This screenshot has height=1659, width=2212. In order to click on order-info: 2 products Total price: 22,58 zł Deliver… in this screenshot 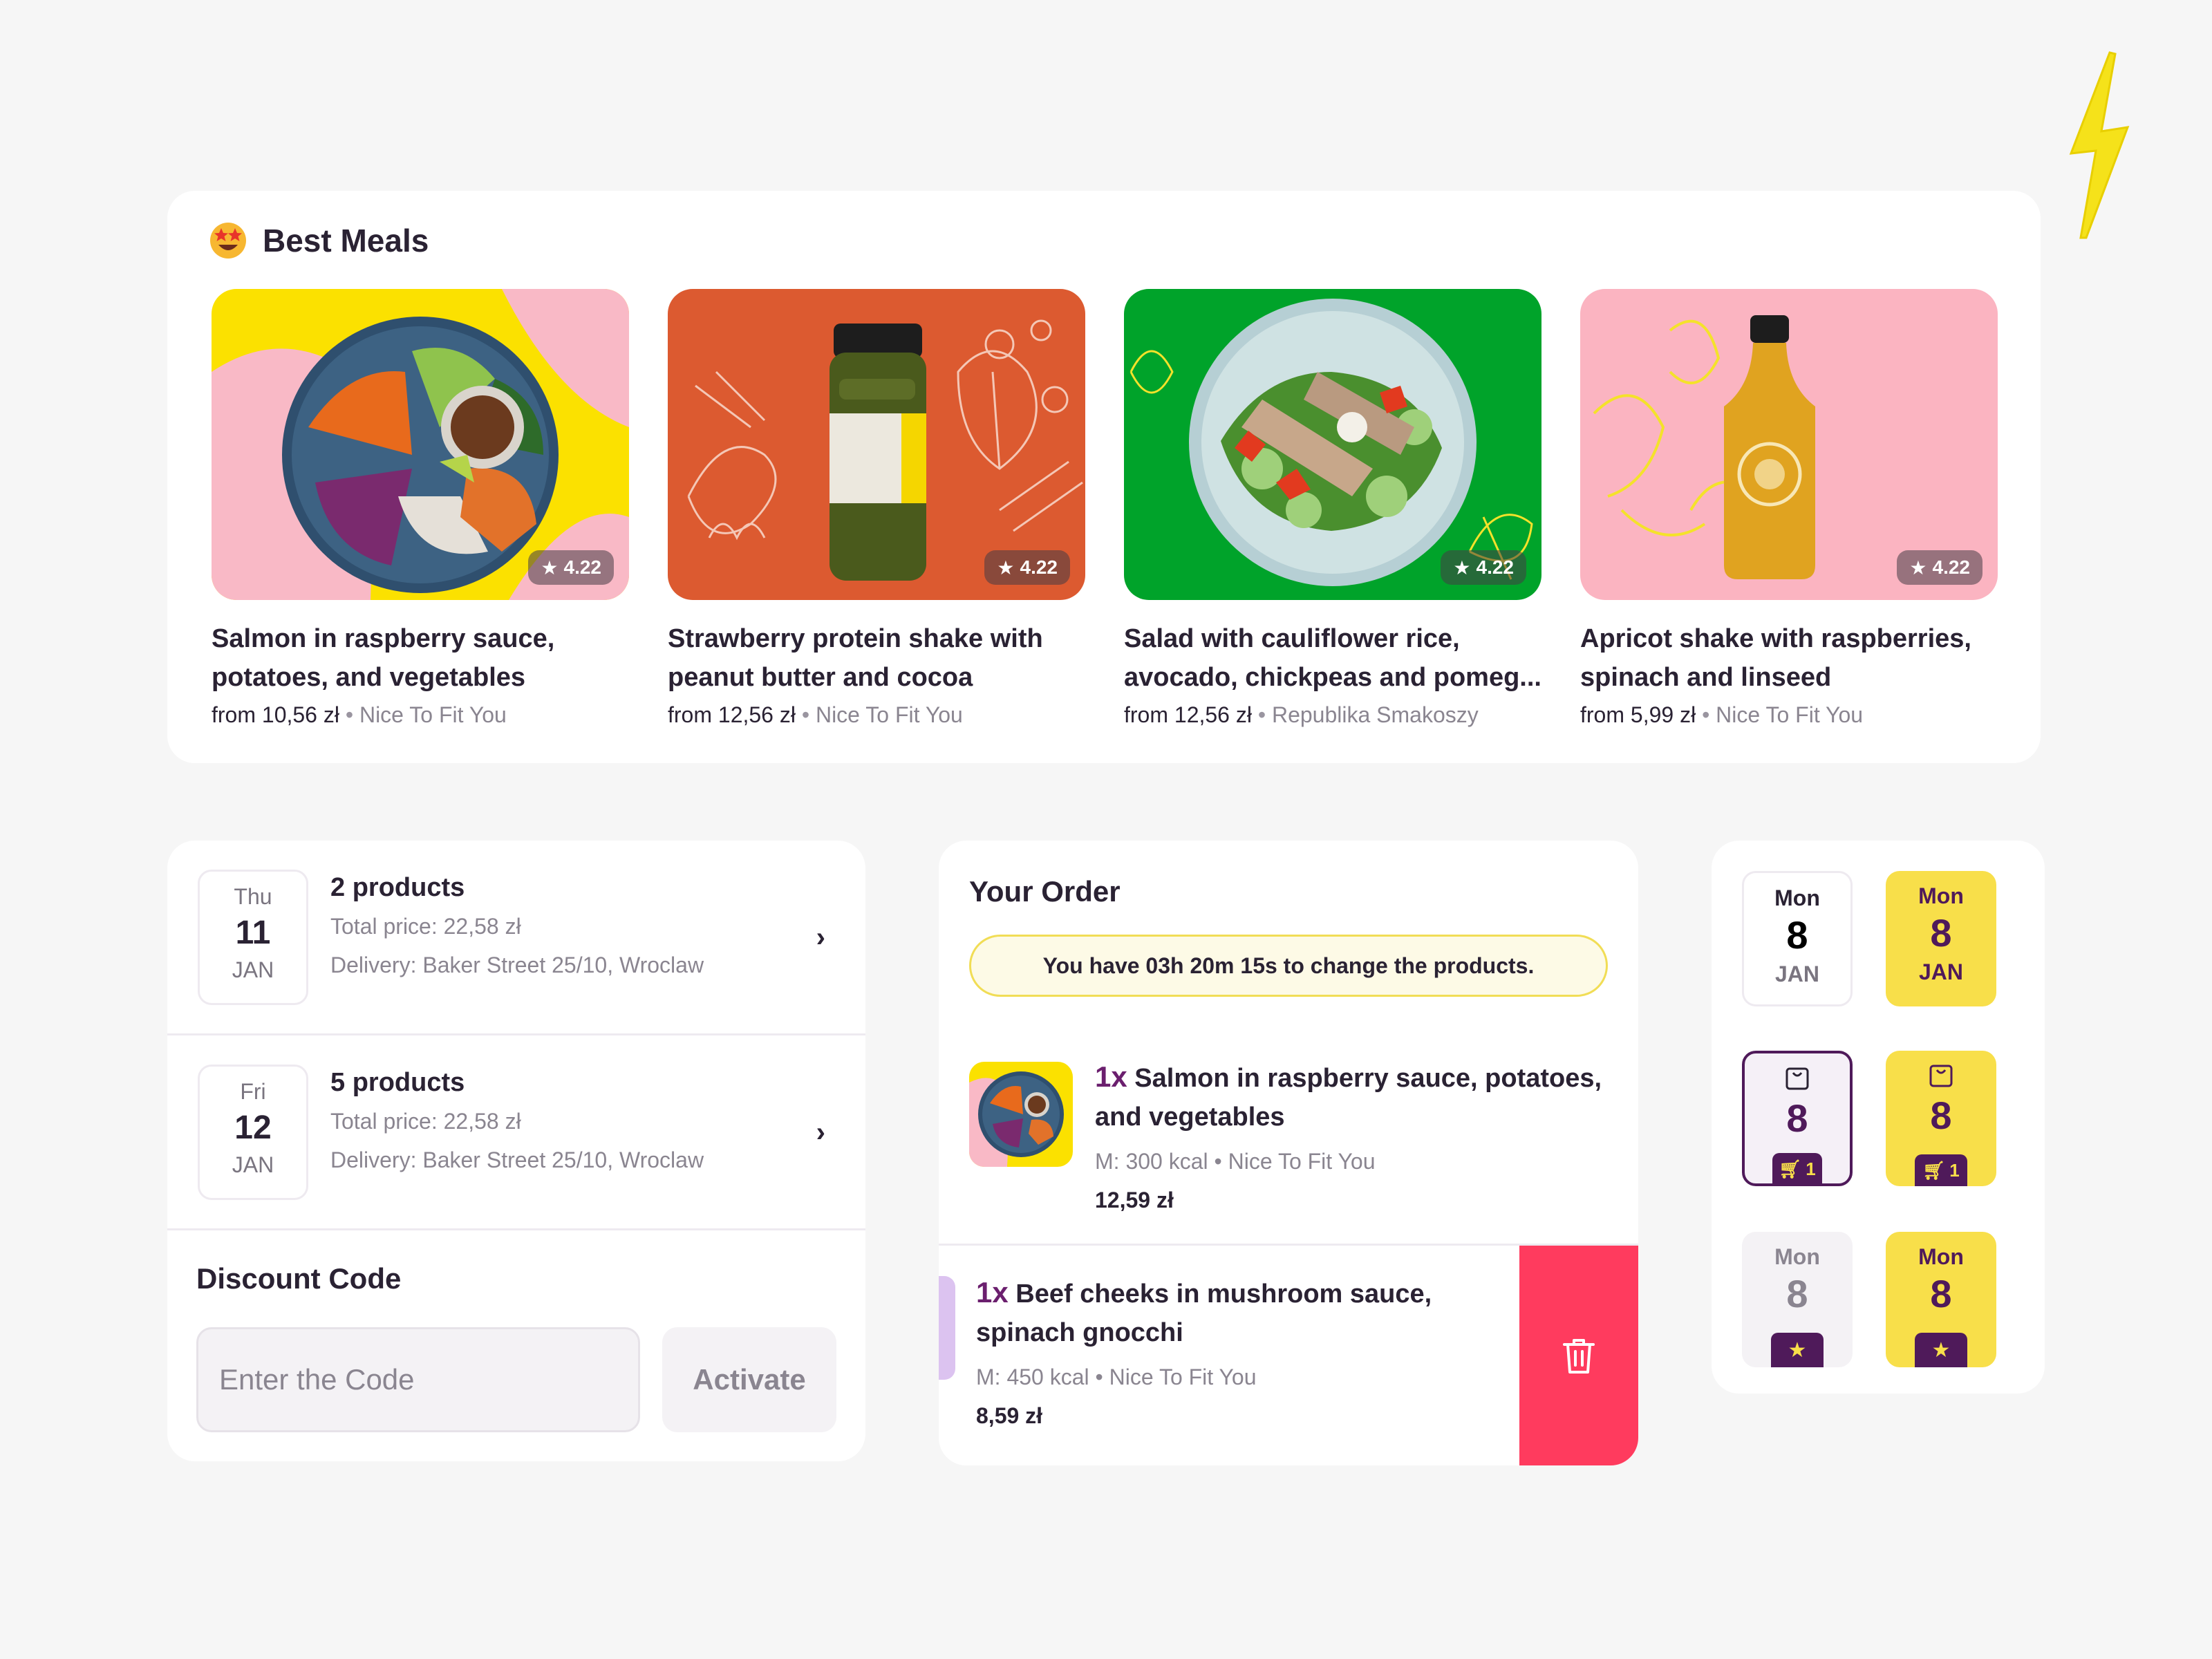, I will do `click(517, 926)`.